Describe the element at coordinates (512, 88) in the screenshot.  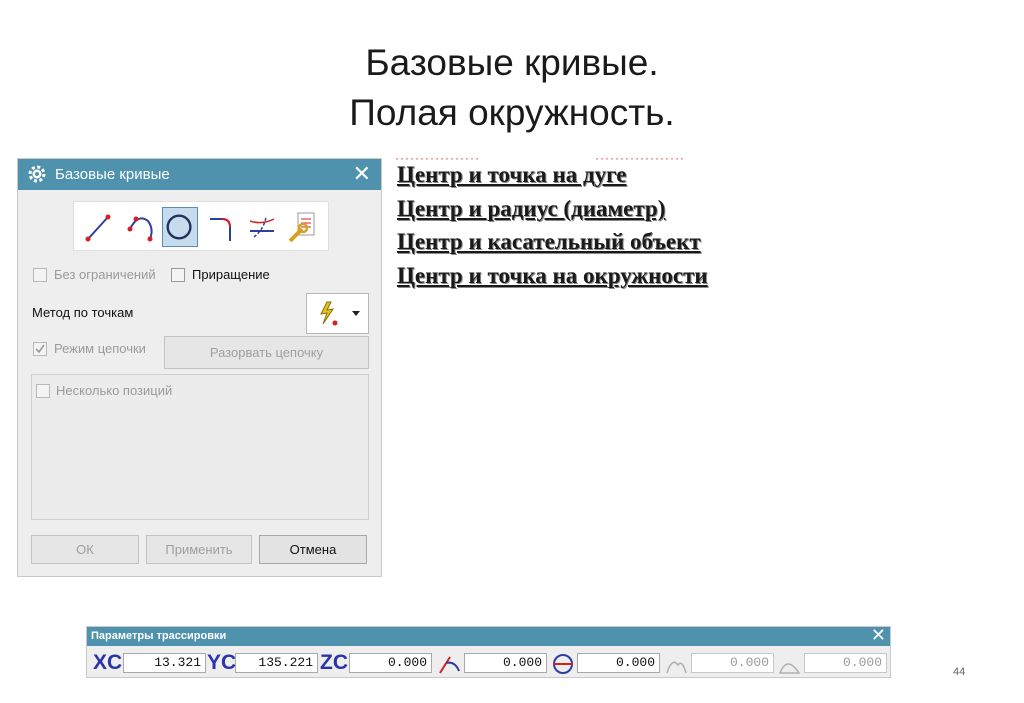
I see `slide-title: Базовые кривые. Полая окружность.` at that location.